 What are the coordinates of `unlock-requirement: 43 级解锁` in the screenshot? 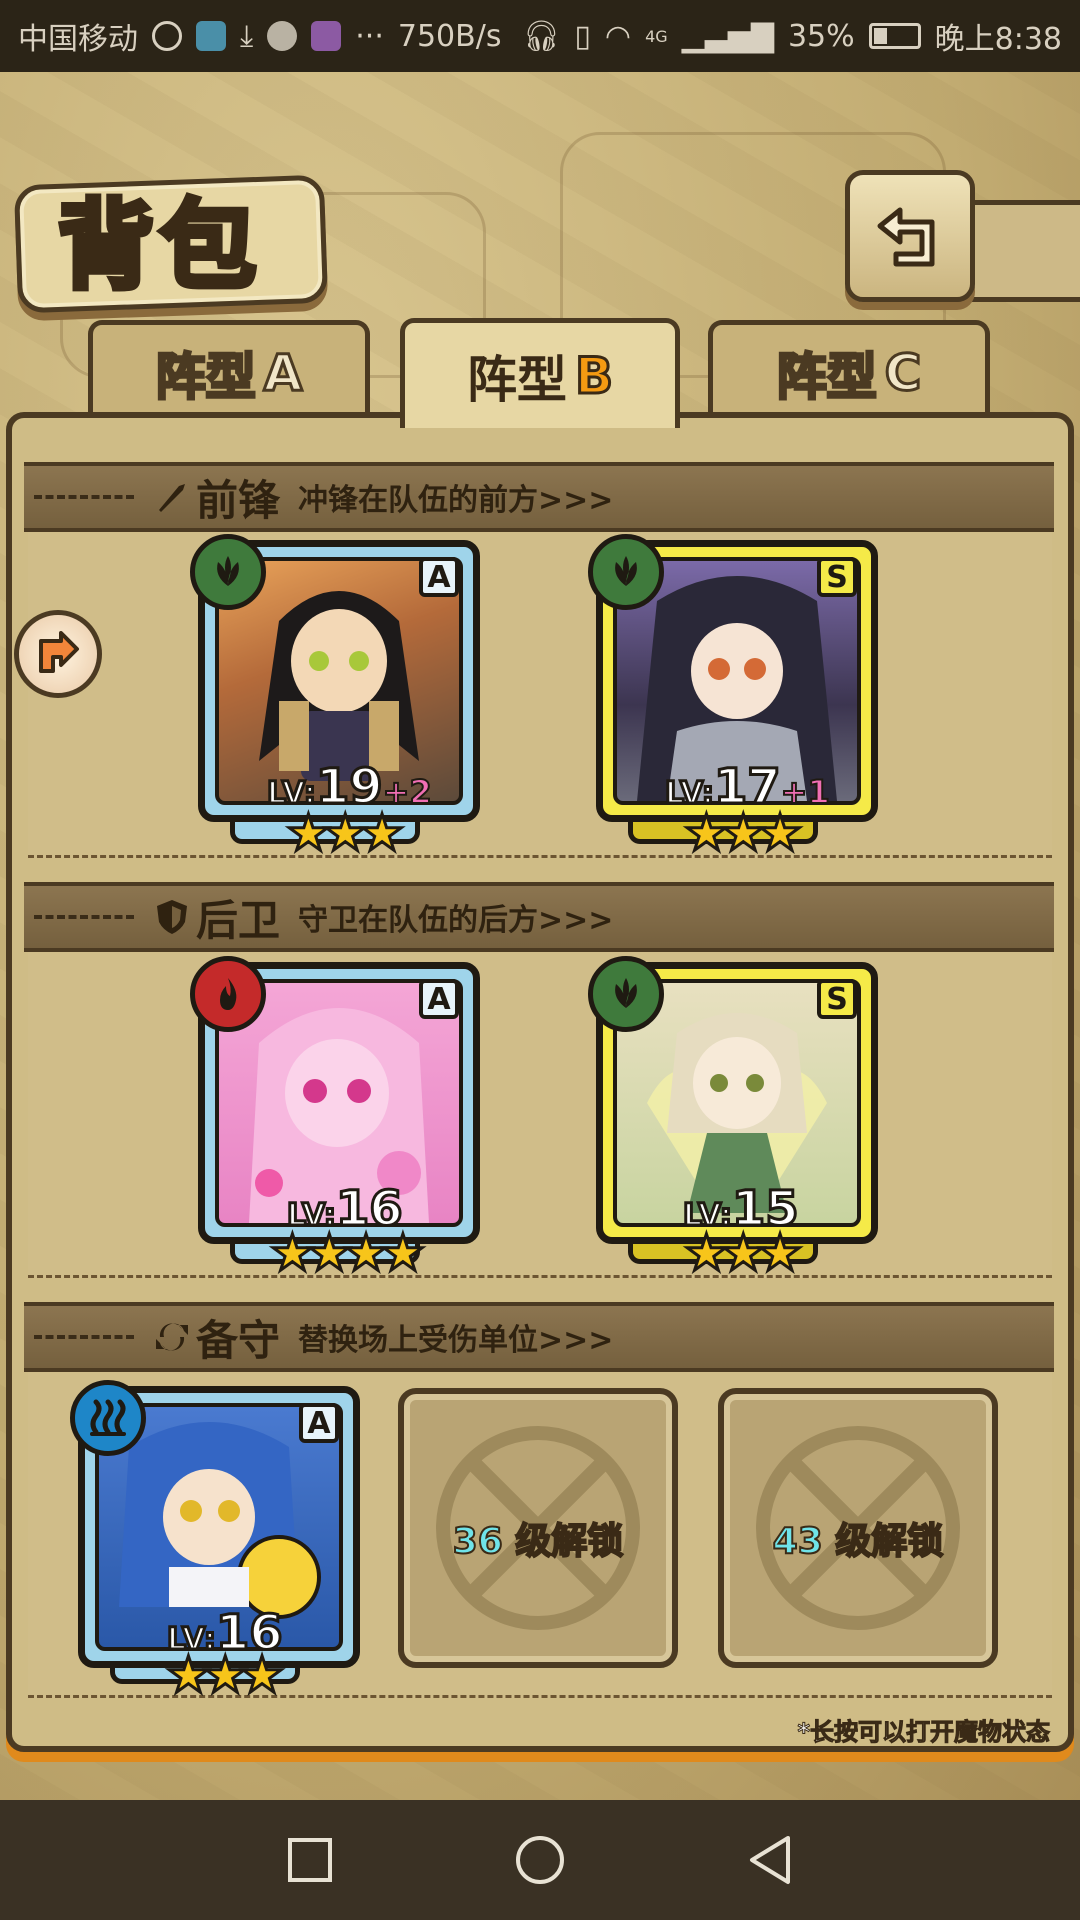 It's located at (858, 1538).